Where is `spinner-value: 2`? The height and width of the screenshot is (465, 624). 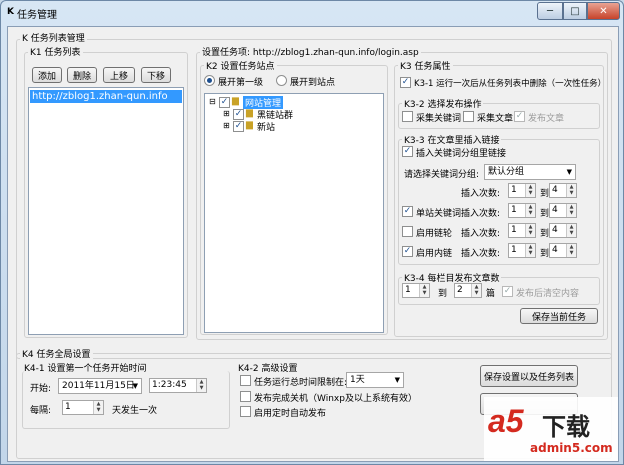 spinner-value: 2 is located at coordinates (460, 290).